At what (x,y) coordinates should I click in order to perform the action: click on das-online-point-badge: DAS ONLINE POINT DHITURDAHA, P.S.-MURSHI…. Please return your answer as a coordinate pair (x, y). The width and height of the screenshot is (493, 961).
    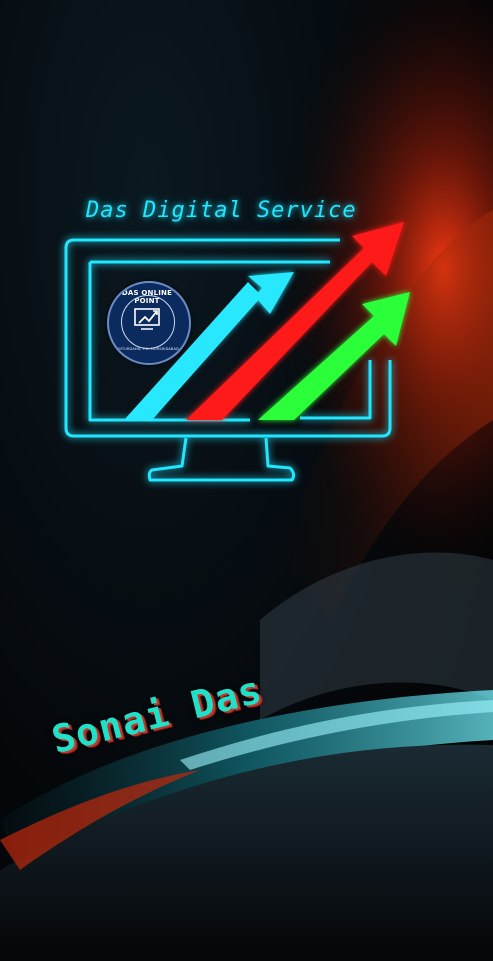
    Looking at the image, I should click on (149, 323).